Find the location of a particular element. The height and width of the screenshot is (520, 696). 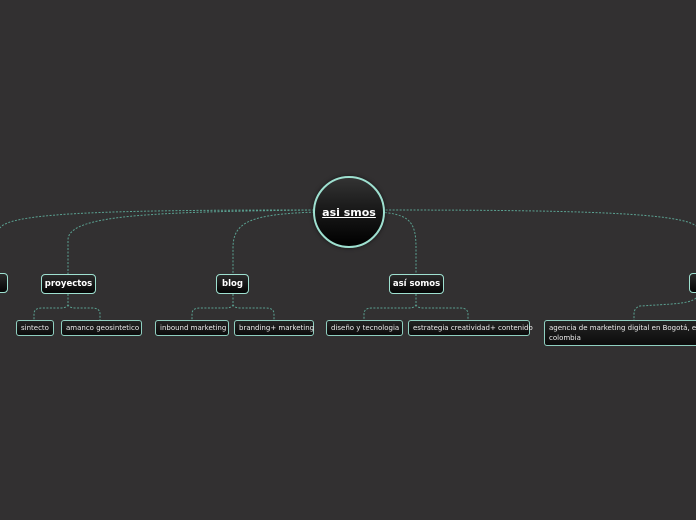

connector-blog-branding is located at coordinates (253, 307).